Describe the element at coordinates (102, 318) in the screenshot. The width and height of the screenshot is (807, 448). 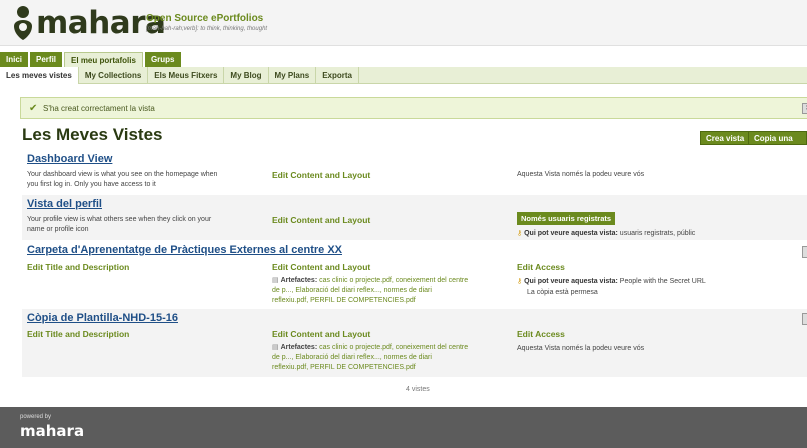
I see `view-title-link: Còpia de Plantilla-NHD-15-16` at that location.